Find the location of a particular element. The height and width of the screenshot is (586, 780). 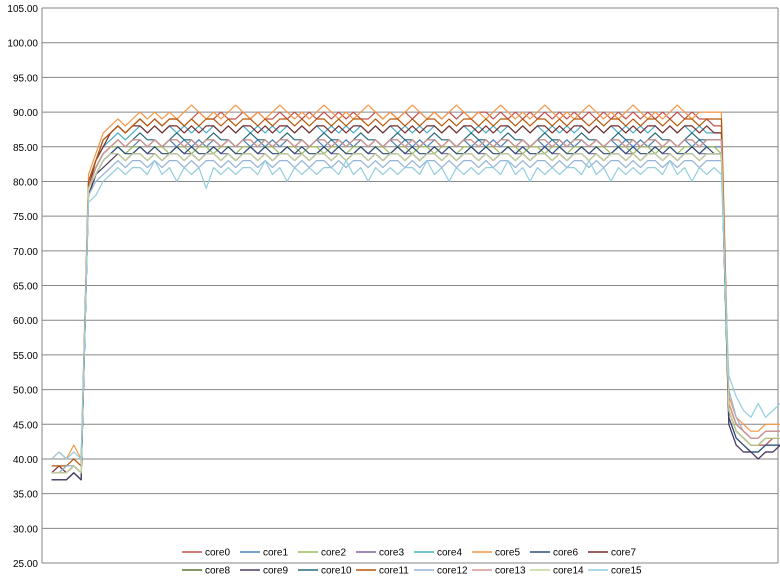

y-tick-label: 95.00 is located at coordinates (25, 78).